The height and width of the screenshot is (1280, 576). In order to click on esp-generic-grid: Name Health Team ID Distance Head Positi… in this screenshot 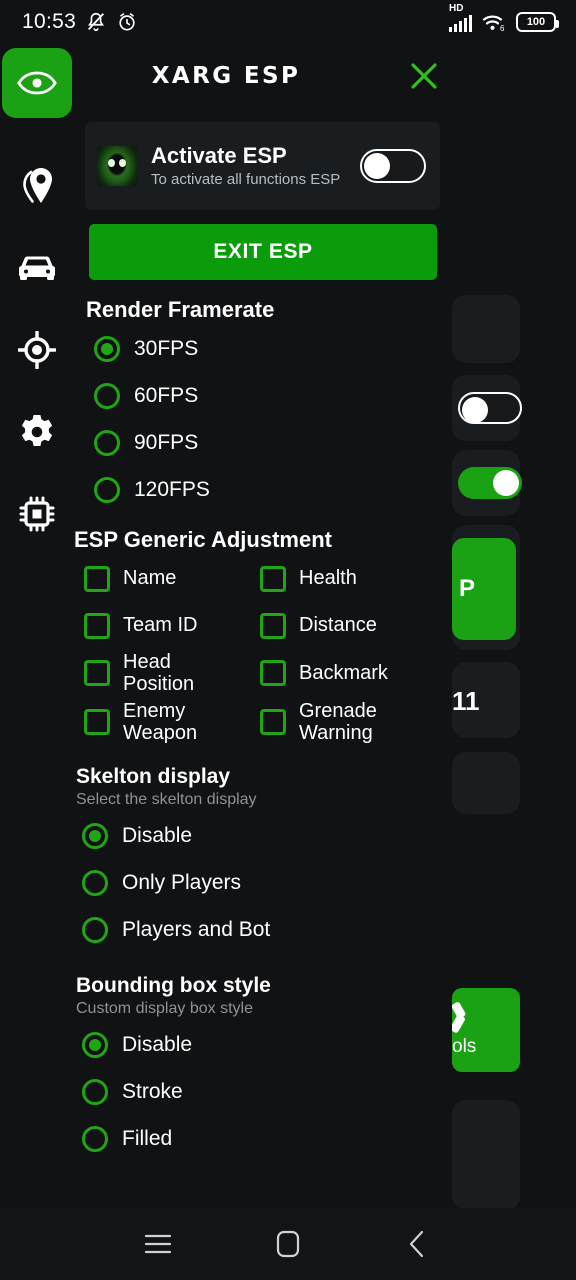, I will do `click(254, 651)`.